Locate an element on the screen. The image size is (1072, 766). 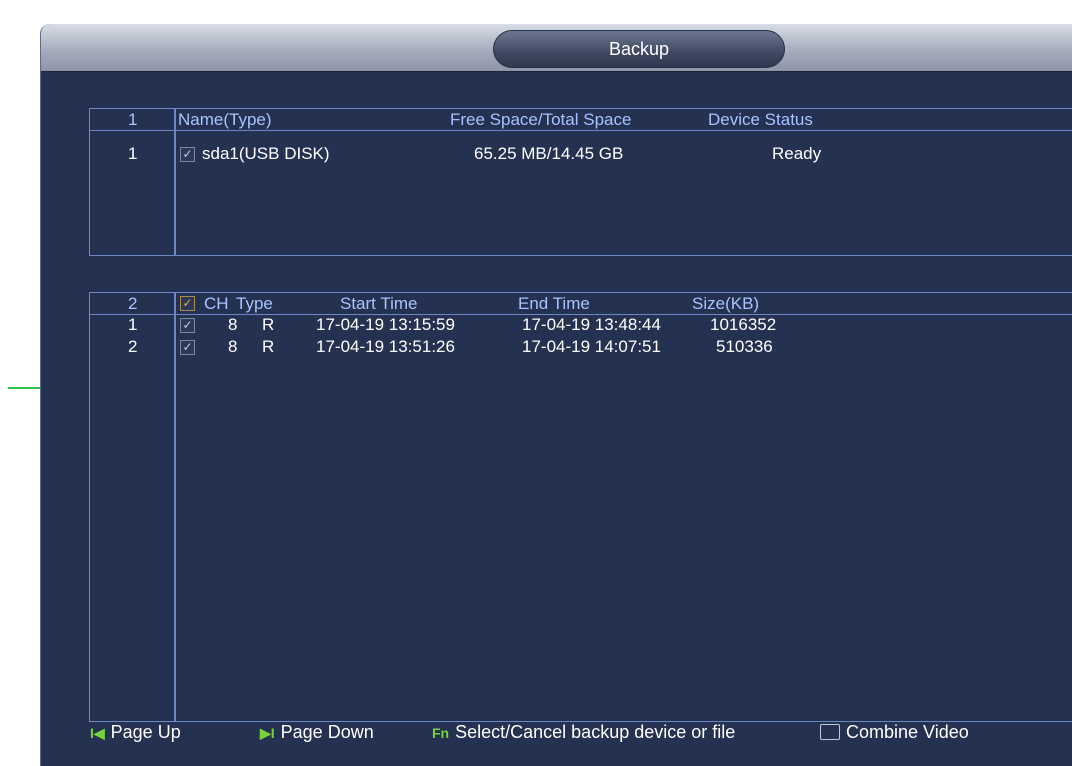
green-guide-line is located at coordinates (25, 388).